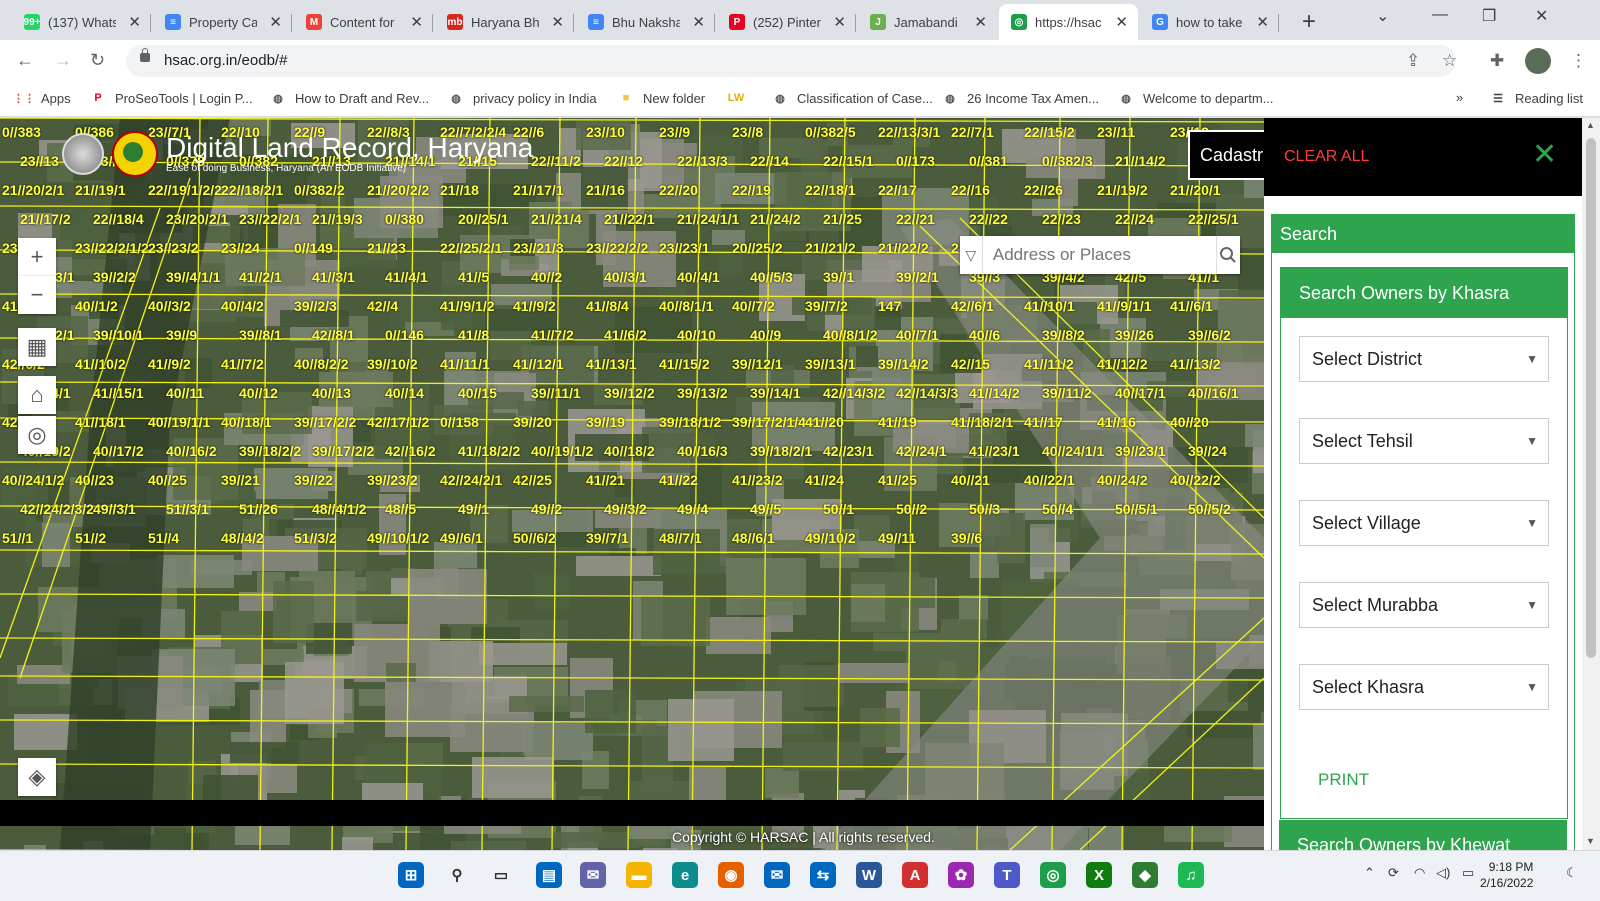 Image resolution: width=1600 pixels, height=901 pixels. Describe the element at coordinates (404, 219) in the screenshot. I see `plot-number-label: 0//380` at that location.